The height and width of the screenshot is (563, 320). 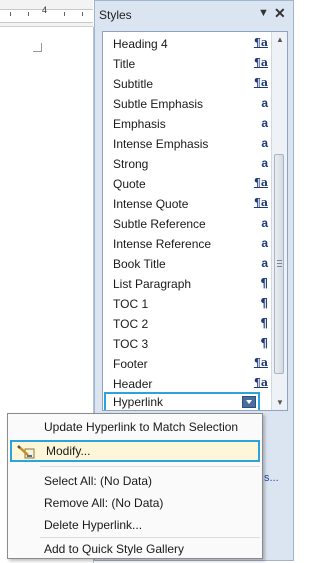 I want to click on style-item-label: Footer, so click(x=130, y=364).